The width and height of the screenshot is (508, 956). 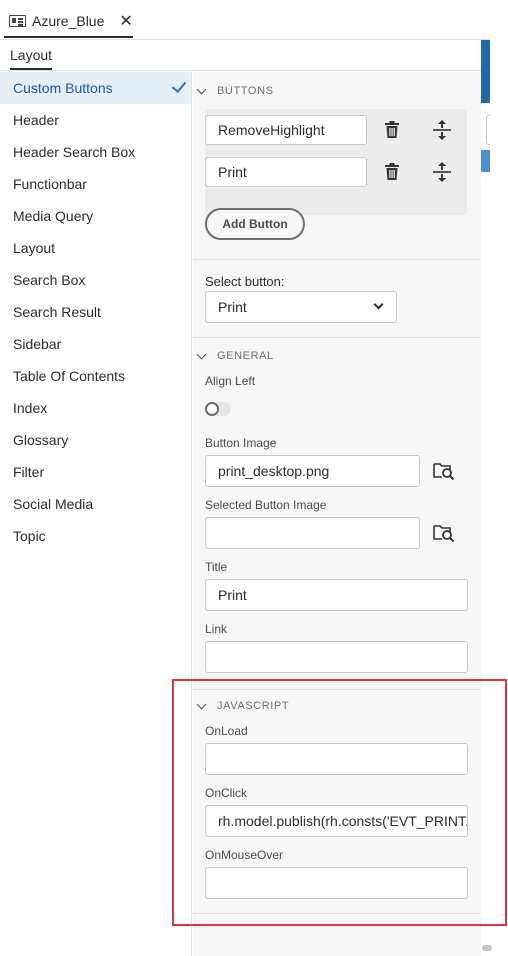 What do you see at coordinates (301, 307) in the screenshot?
I see `select-button-dropdown: Print` at bounding box center [301, 307].